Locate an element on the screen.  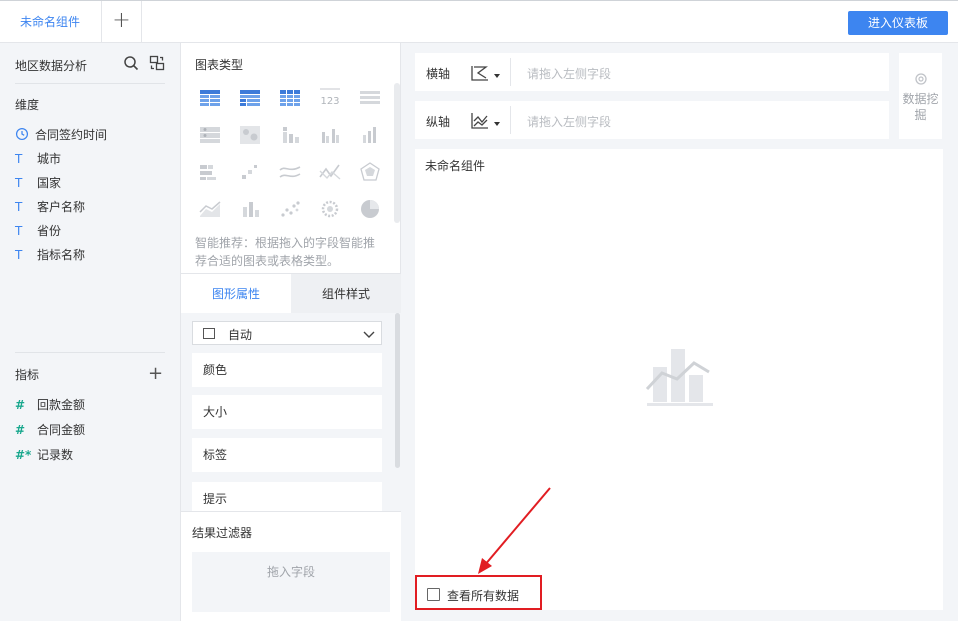
chart-type-scrollbar is located at coordinates (397, 153).